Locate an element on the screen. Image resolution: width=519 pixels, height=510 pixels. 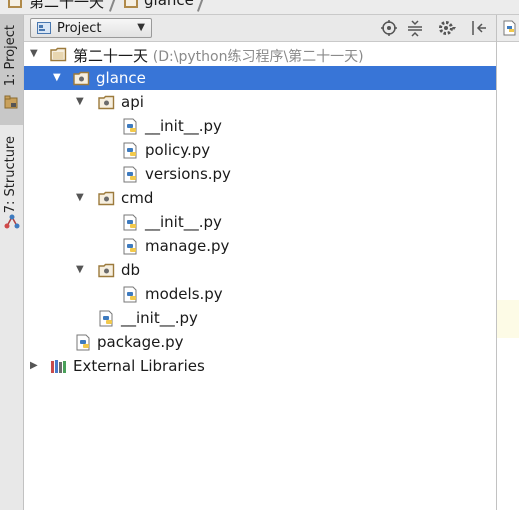
tree-node-label: External Libraries is located at coordinates (139, 366).